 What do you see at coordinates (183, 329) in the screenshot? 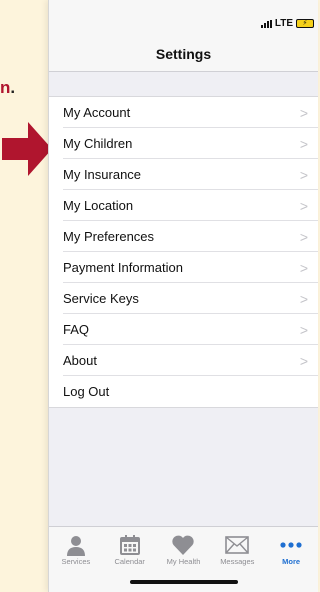
I see `settings-item-faq: FAQ >` at bounding box center [183, 329].